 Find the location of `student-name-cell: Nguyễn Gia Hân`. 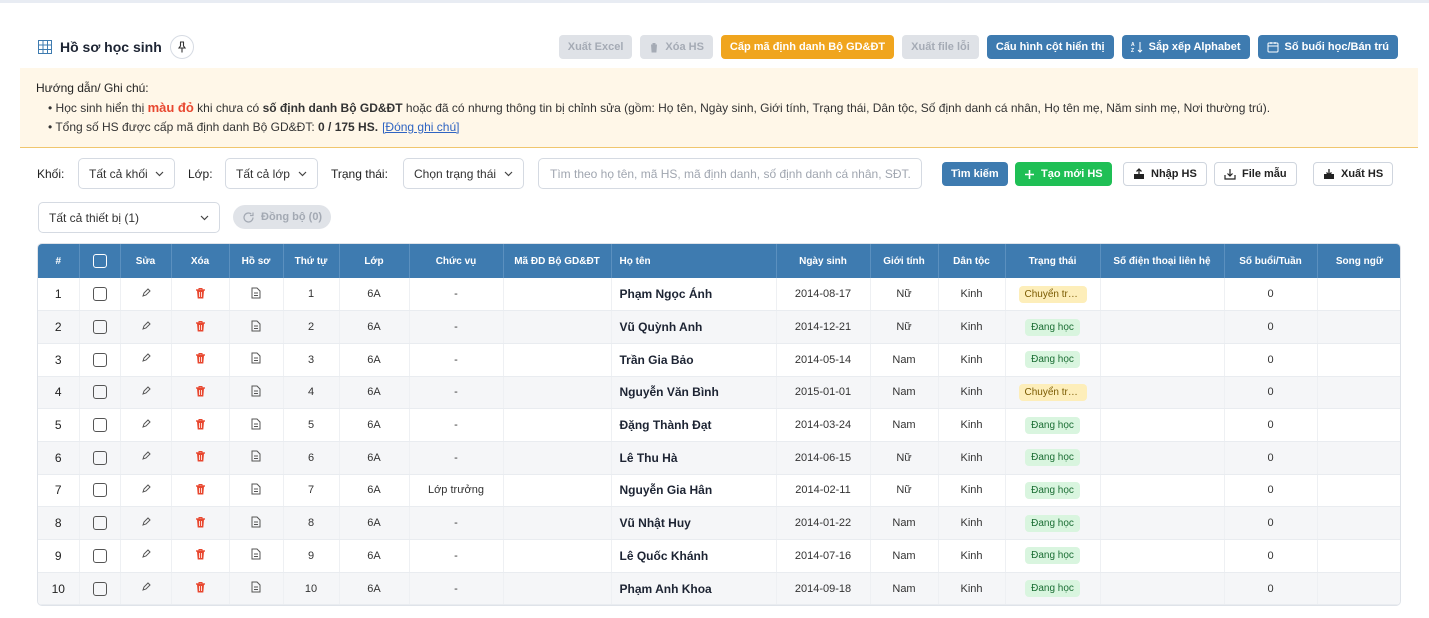

student-name-cell: Nguyễn Gia Hân is located at coordinates (694, 491).